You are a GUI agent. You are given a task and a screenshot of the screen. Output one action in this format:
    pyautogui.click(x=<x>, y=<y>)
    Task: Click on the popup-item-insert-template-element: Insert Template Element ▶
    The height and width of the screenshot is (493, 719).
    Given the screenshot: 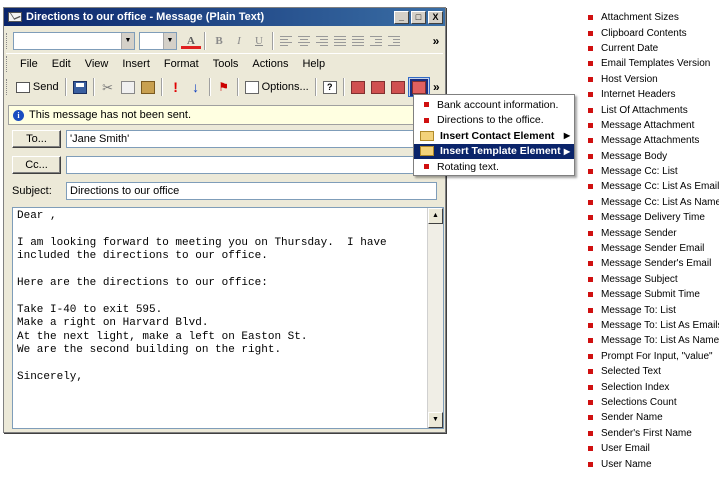 What is the action you would take?
    pyautogui.click(x=494, y=151)
    